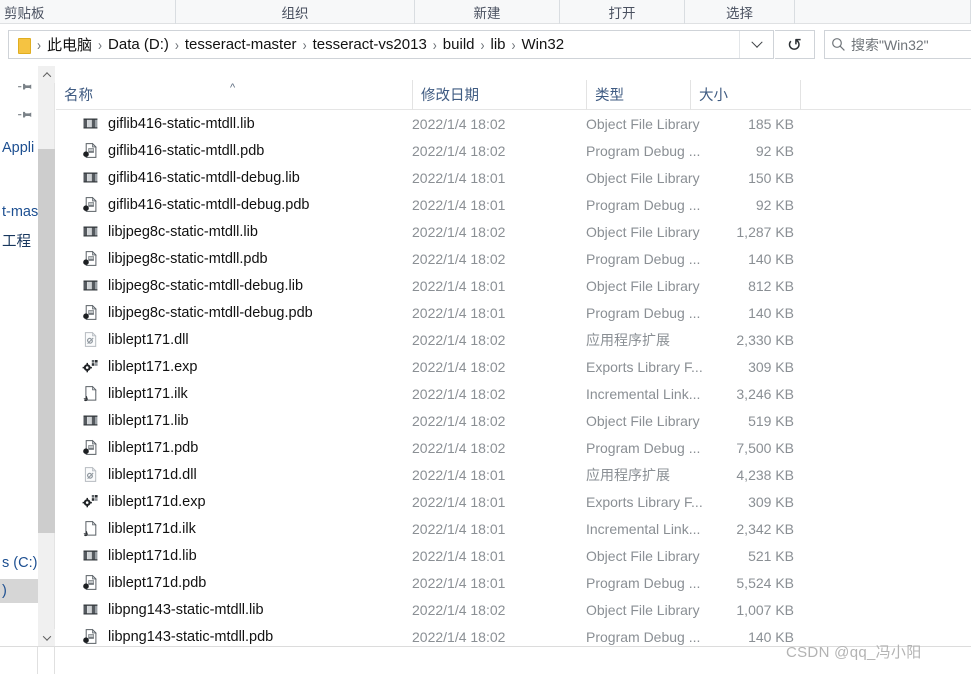 Image resolution: width=971 pixels, height=674 pixels. I want to click on cell-name: libjpeg8c-static-mtdll.pdb, so click(247, 258).